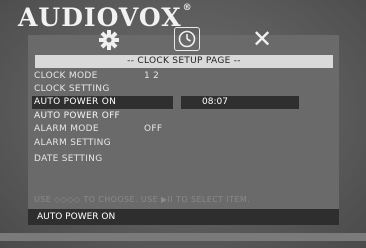 The image size is (366, 248). I want to click on brand-mark: ®, so click(187, 8).